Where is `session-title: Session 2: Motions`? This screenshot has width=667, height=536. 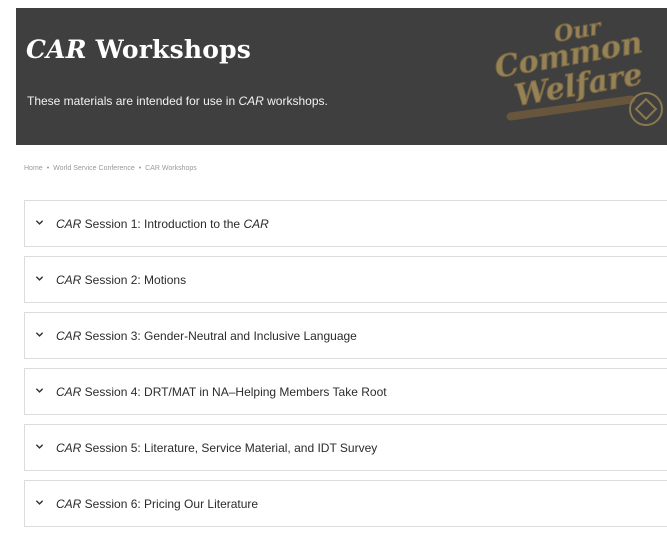 session-title: Session 2: Motions is located at coordinates (134, 280).